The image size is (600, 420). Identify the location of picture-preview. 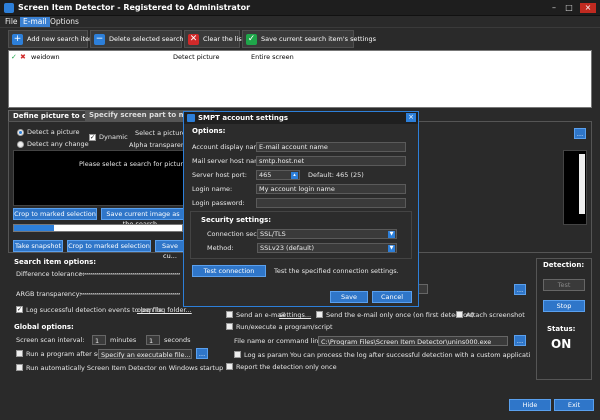
(99, 178).